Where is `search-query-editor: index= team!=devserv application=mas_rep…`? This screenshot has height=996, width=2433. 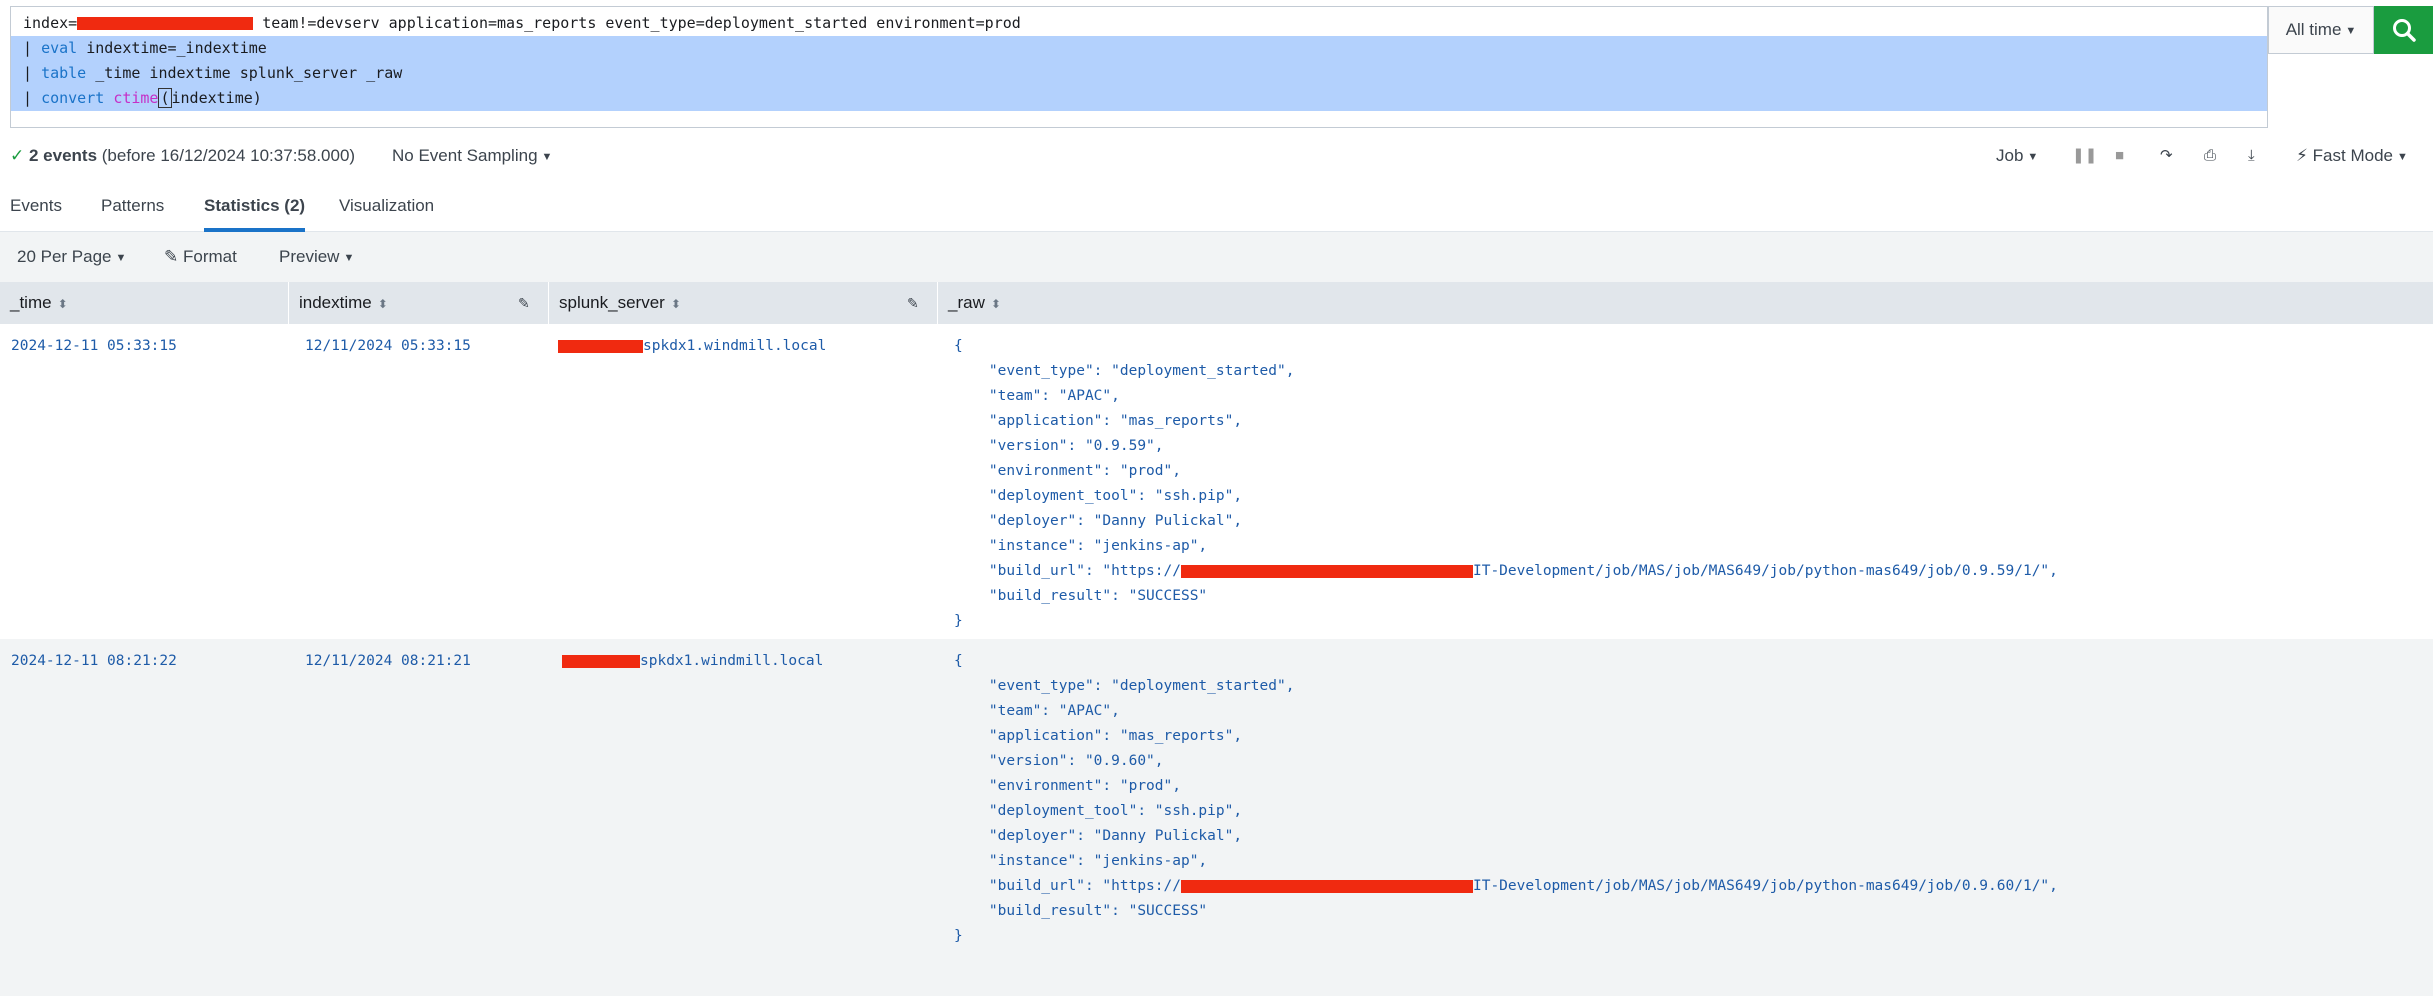 search-query-editor: index= team!=devserv application=mas_rep… is located at coordinates (1139, 67).